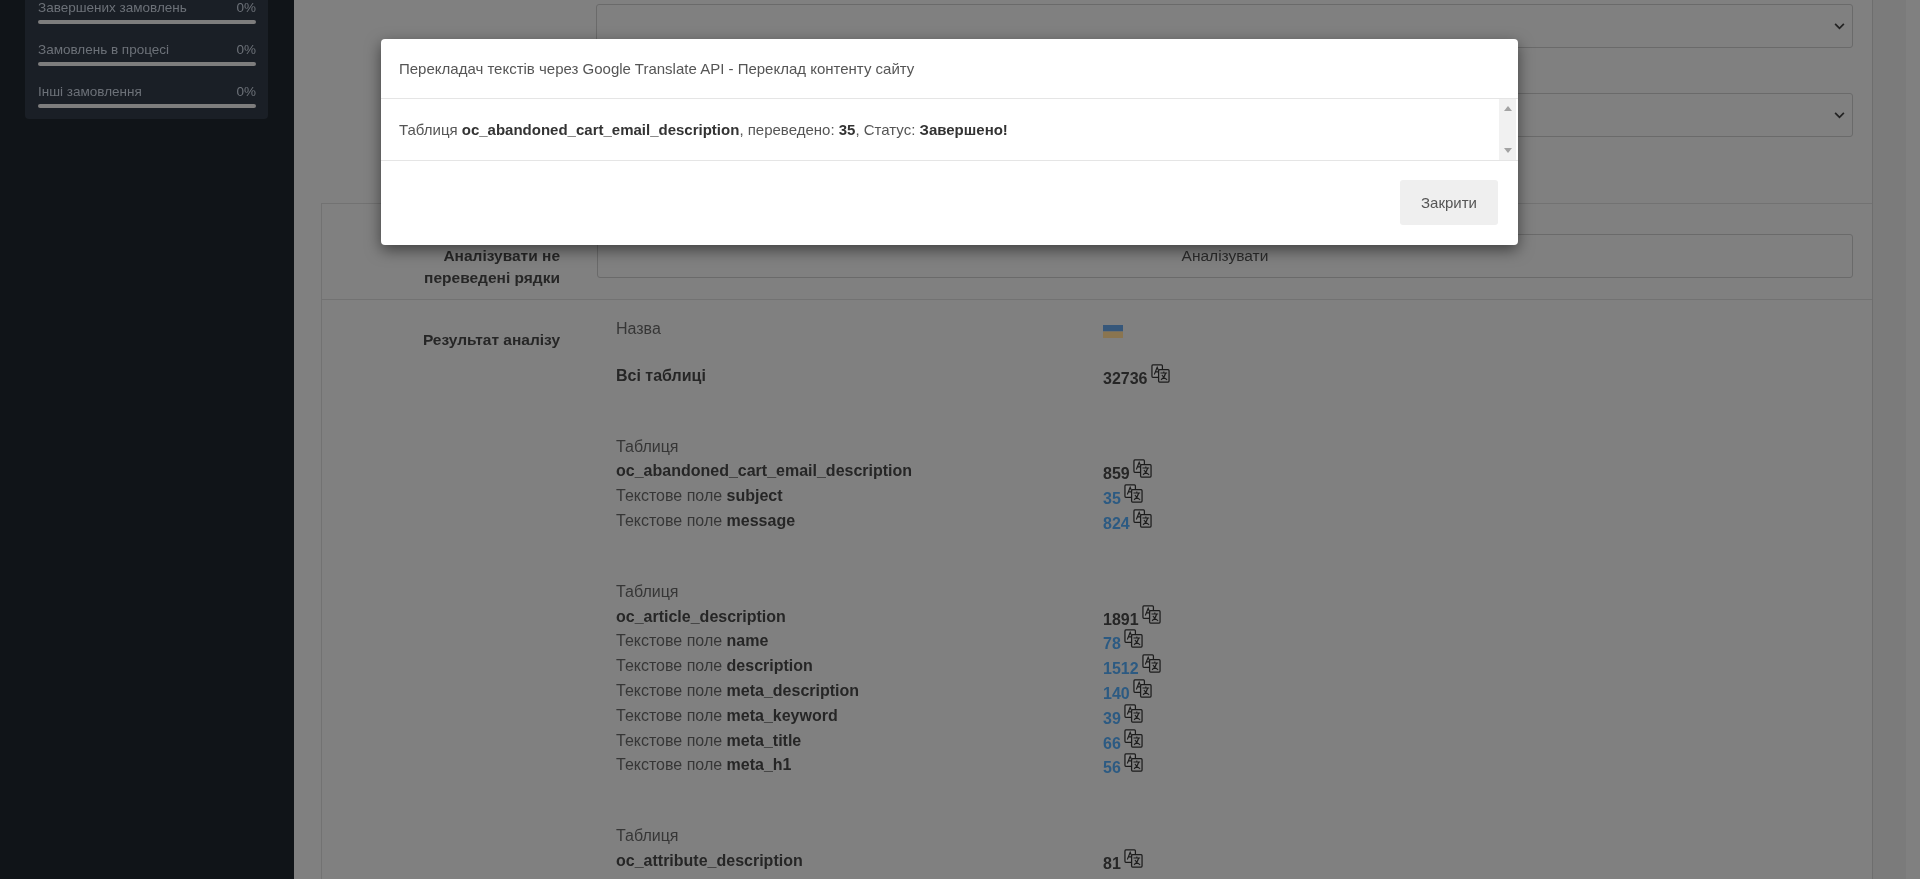 The image size is (1920, 879). Describe the element at coordinates (1449, 202) in the screenshot. I see `close-button: Закрити` at that location.